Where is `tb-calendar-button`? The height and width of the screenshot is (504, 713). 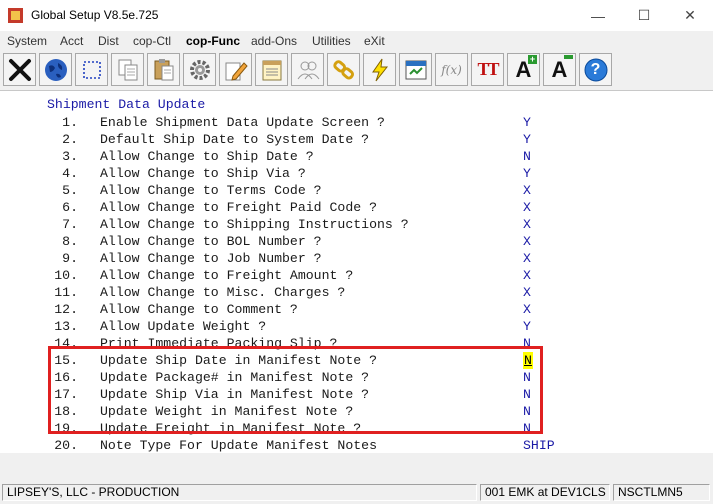
tb-calendar-button is located at coordinates (415, 69).